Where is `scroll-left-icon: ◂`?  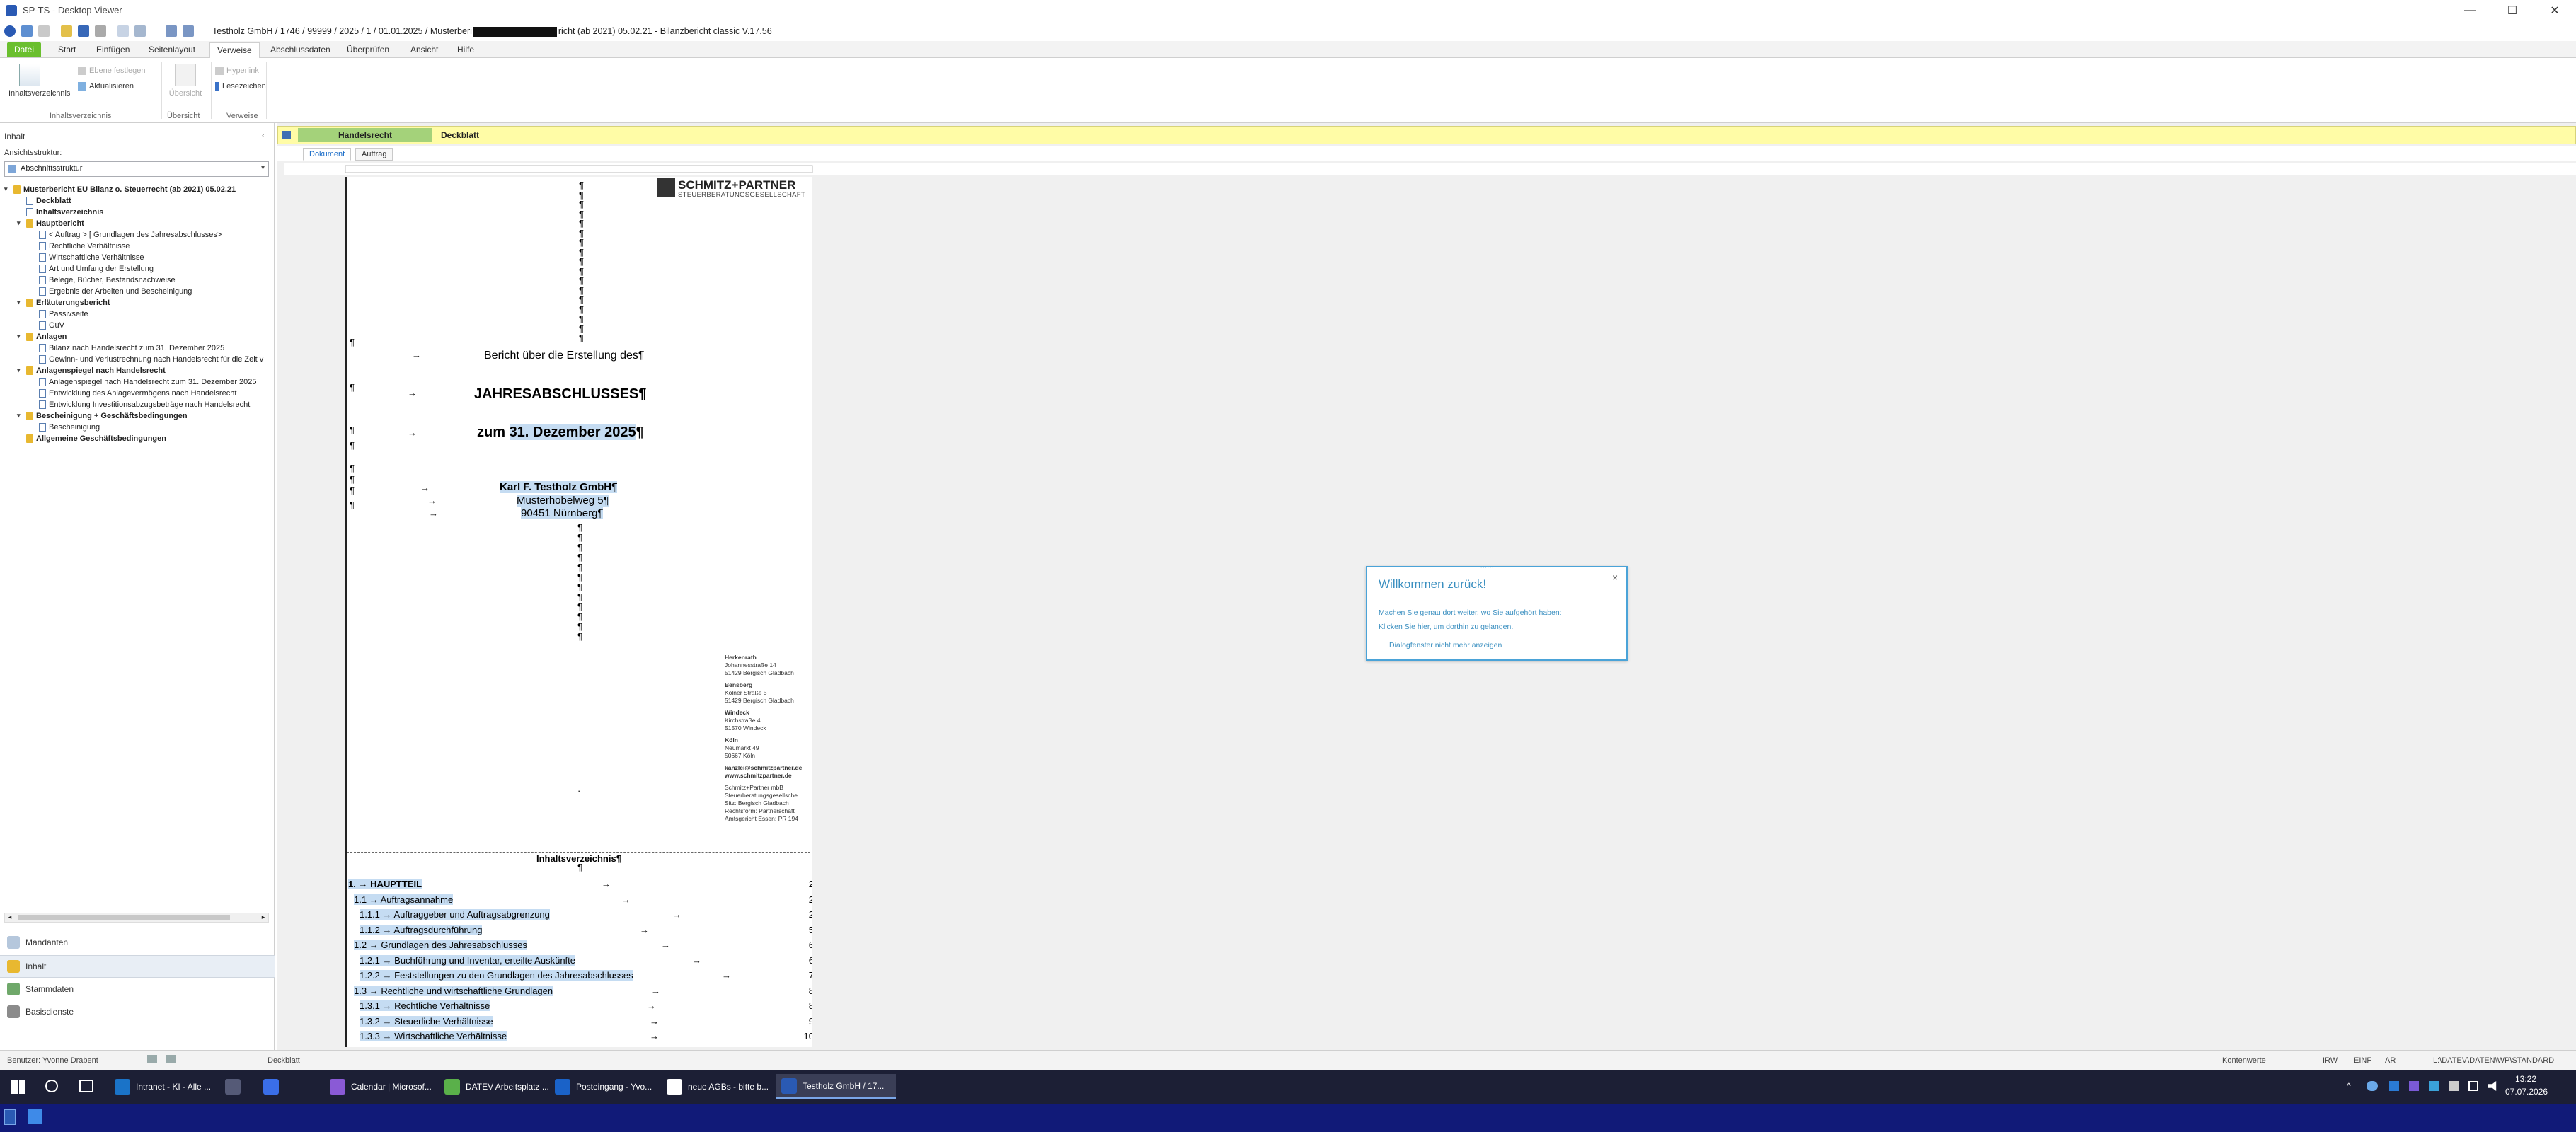 scroll-left-icon: ◂ is located at coordinates (10, 918).